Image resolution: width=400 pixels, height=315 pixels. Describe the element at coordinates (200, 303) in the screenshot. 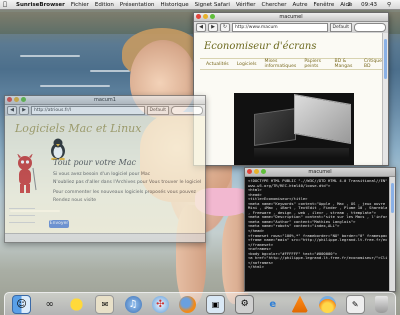

I see `dock: ☺ ∞ ✉ ♫ ✣ ▣ ⚙ e ✎` at that location.